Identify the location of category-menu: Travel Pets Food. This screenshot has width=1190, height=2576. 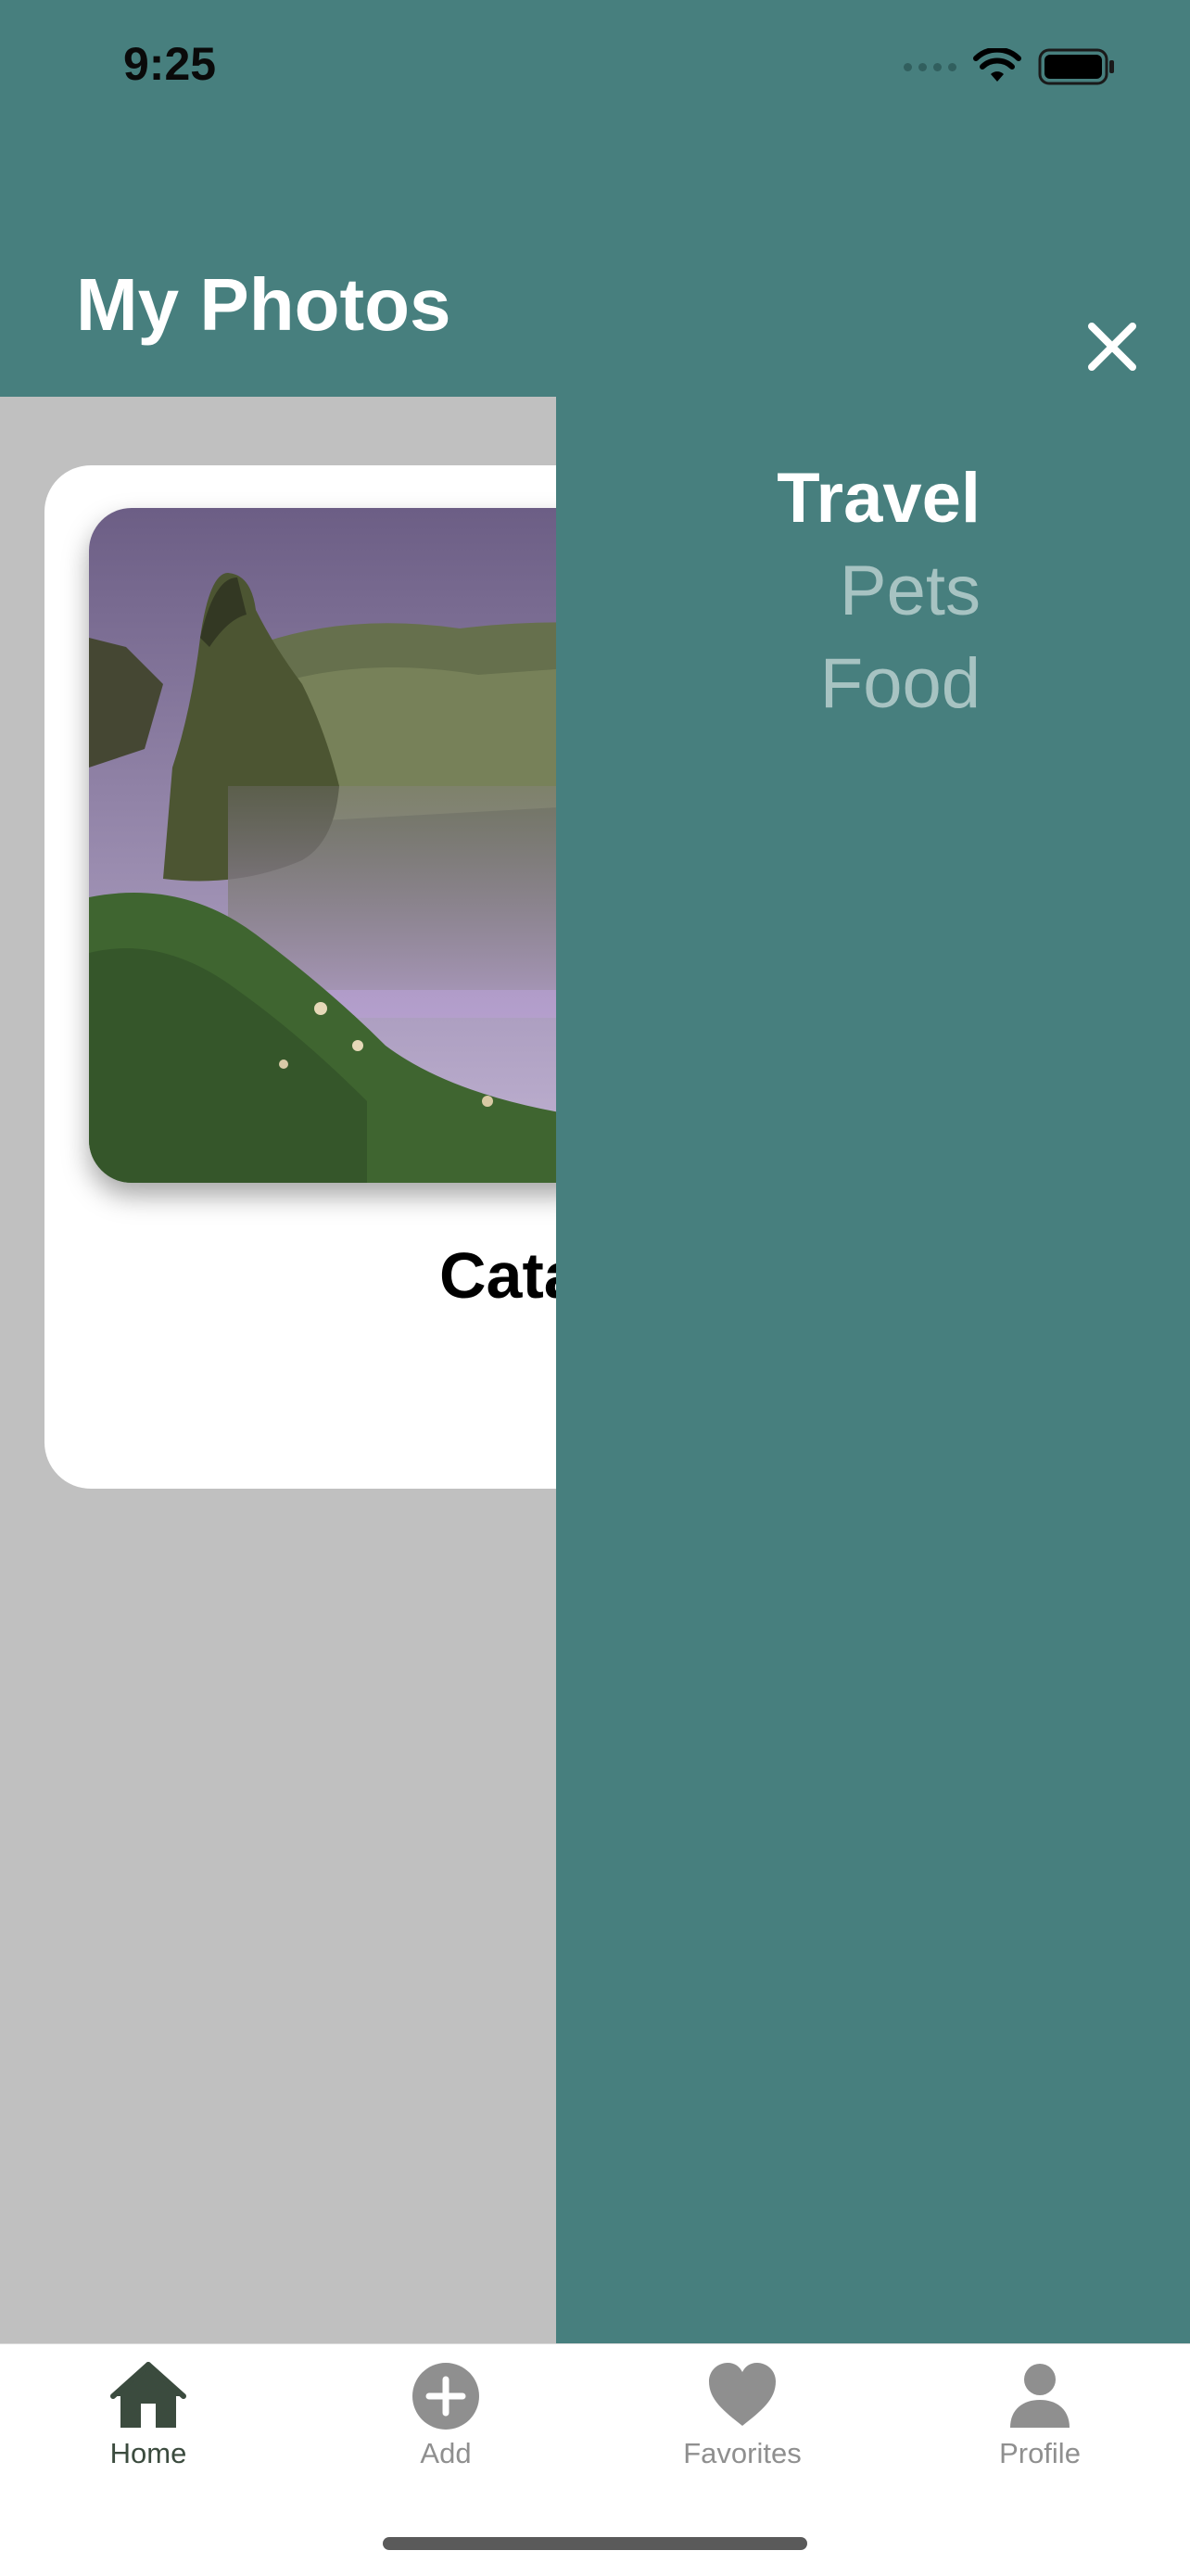
(879, 591).